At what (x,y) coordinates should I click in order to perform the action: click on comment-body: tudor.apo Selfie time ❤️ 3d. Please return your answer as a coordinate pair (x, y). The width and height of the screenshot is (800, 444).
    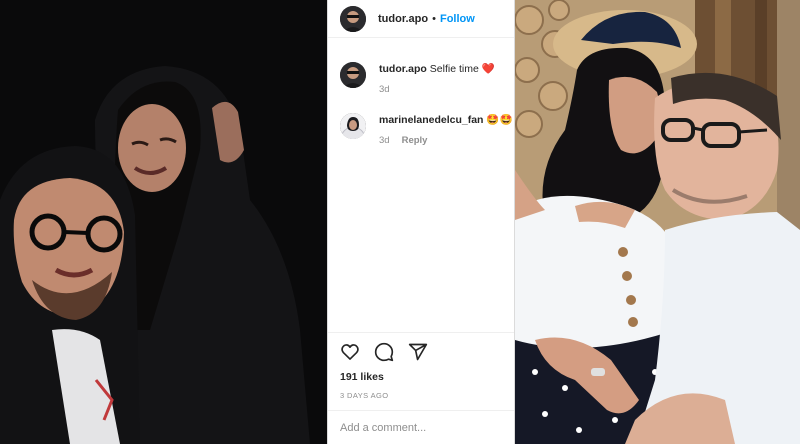
    Looking at the image, I should click on (437, 78).